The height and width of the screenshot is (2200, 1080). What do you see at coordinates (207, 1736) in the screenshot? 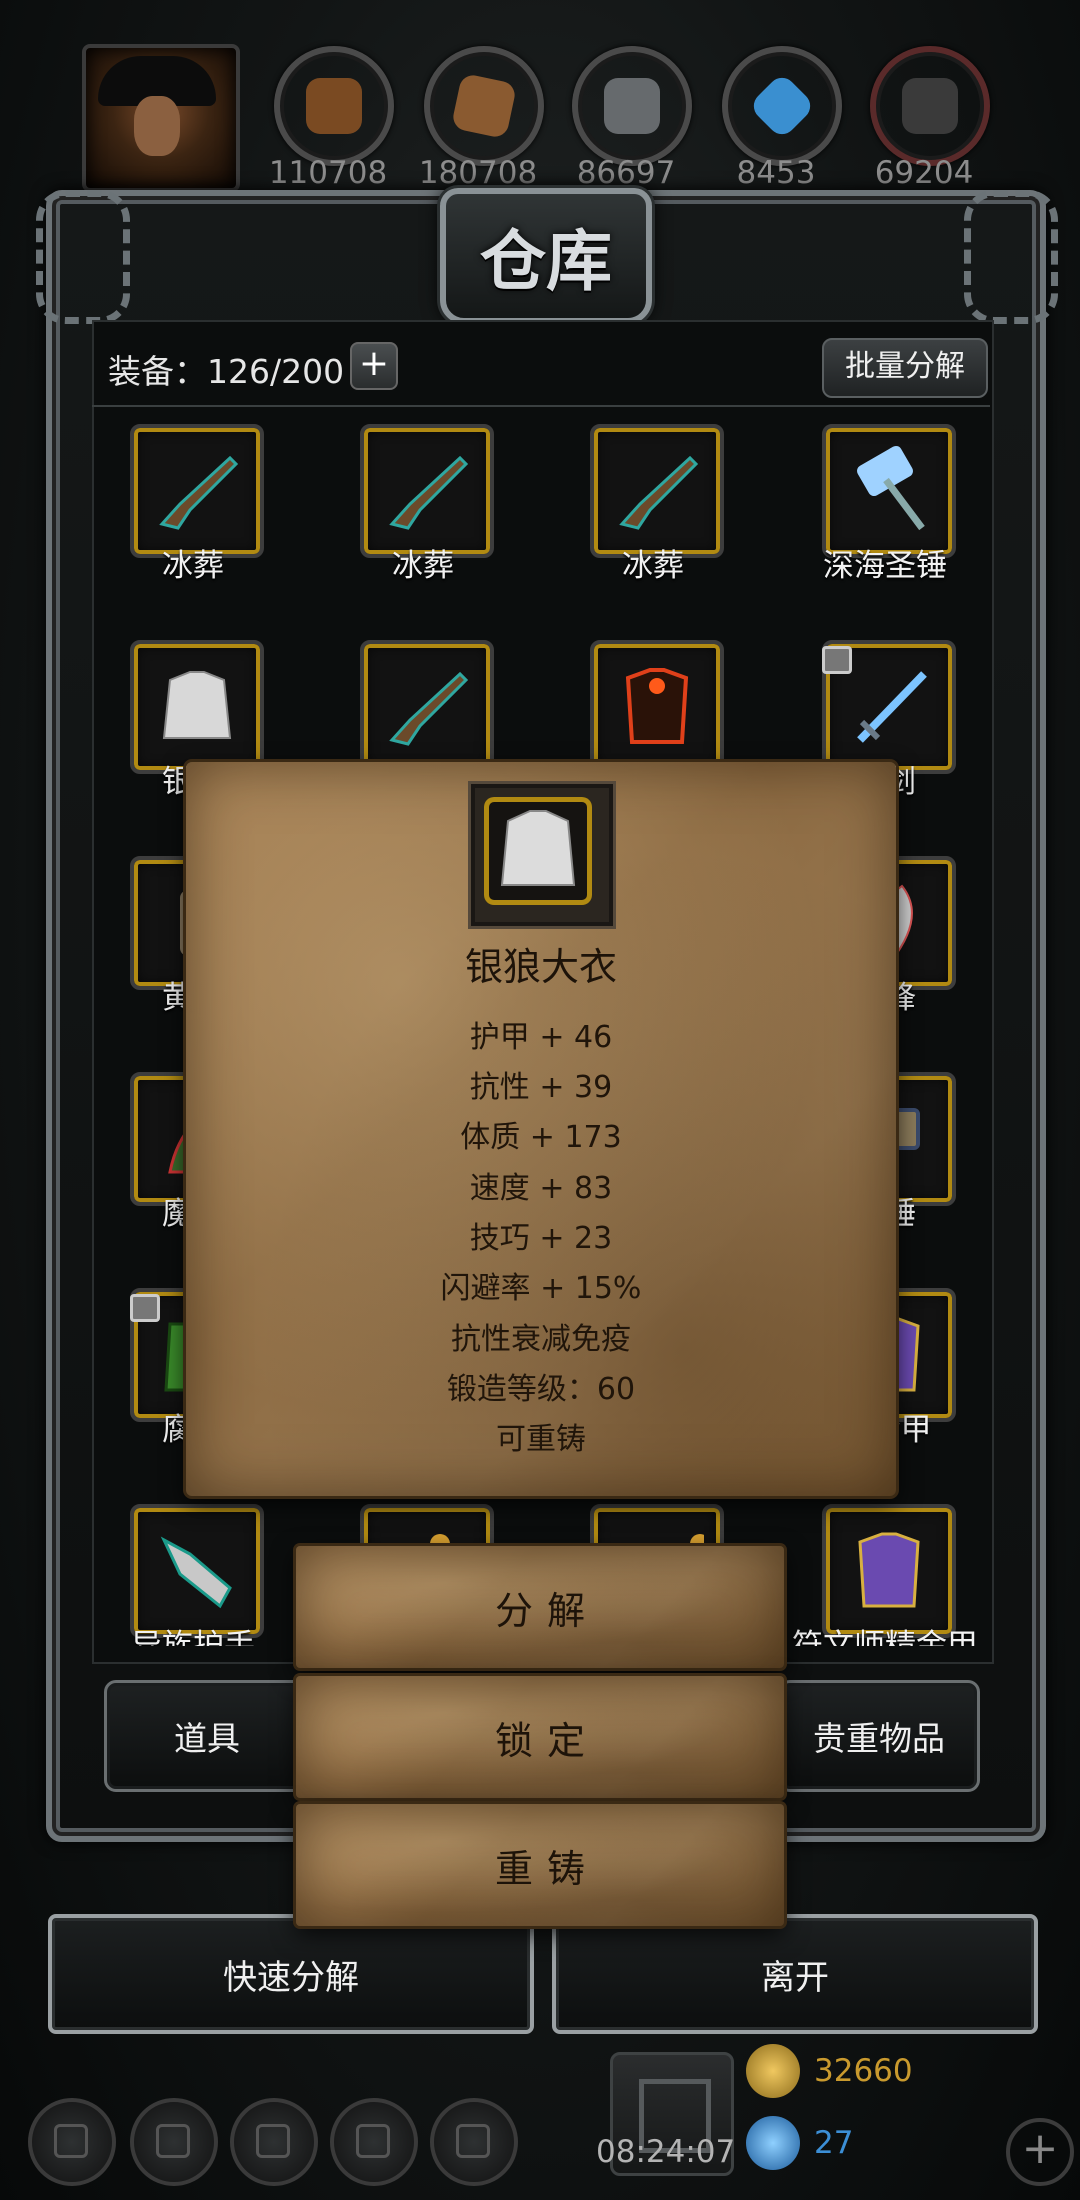
I see `tab-props: 道具` at bounding box center [207, 1736].